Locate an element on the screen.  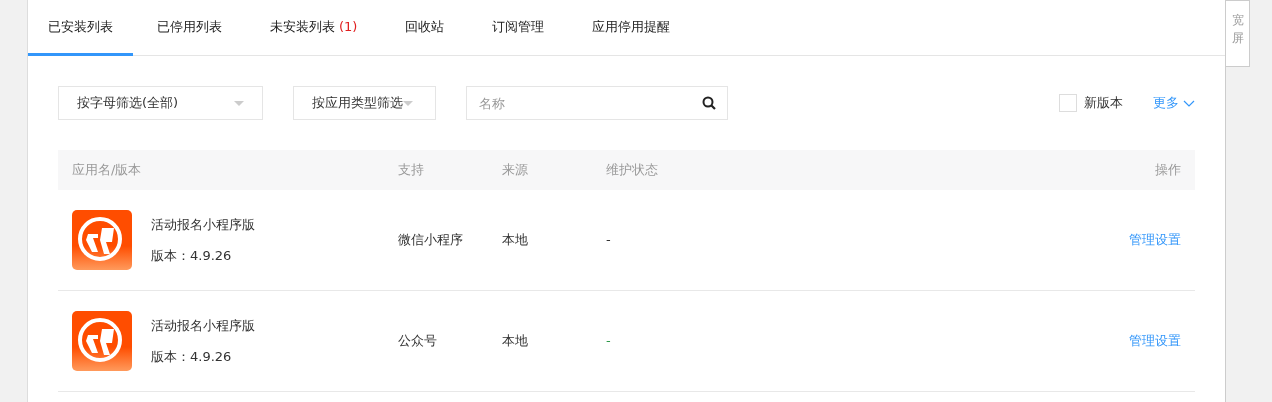
column-header: 操作 is located at coordinates (1168, 170).